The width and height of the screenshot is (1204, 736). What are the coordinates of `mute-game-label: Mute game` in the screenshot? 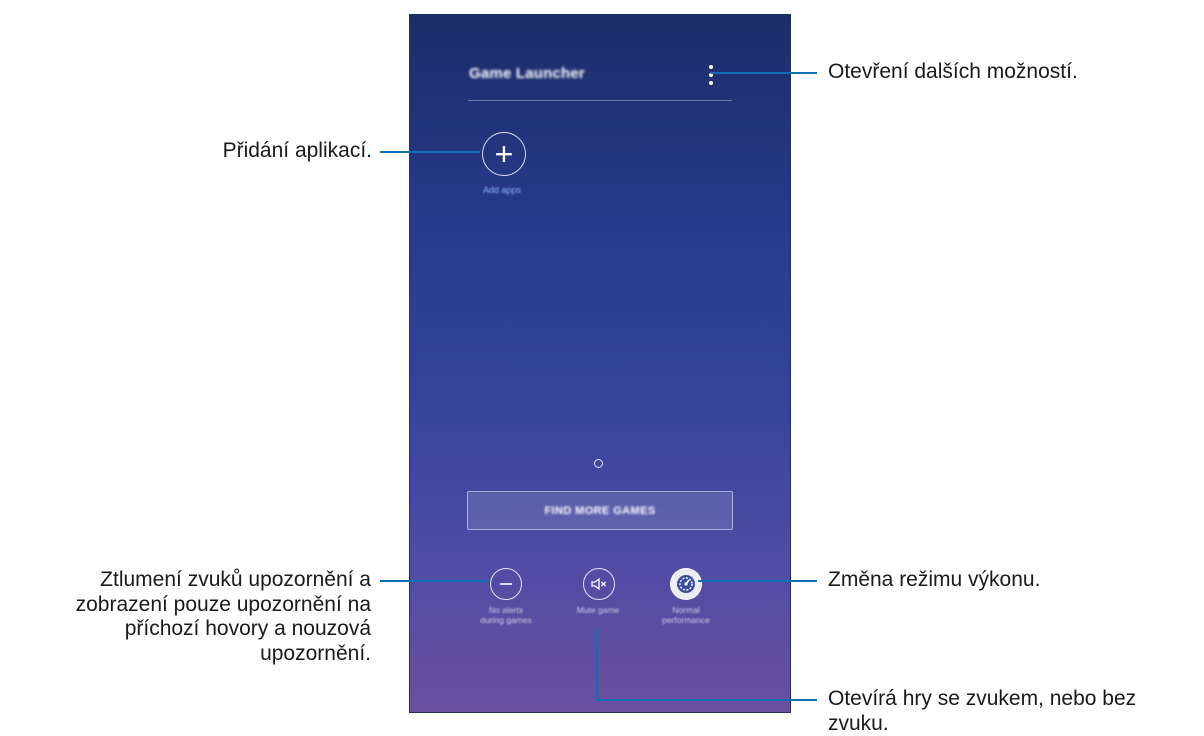 It's located at (598, 610).